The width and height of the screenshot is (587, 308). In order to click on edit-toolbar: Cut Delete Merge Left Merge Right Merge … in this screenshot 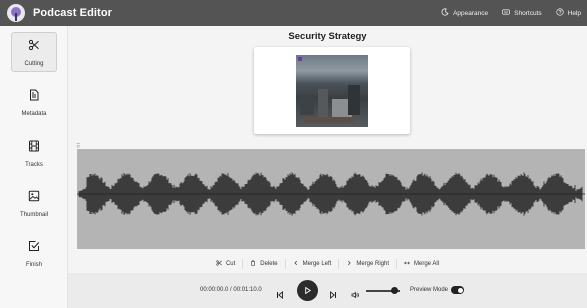, I will do `click(327, 264)`.